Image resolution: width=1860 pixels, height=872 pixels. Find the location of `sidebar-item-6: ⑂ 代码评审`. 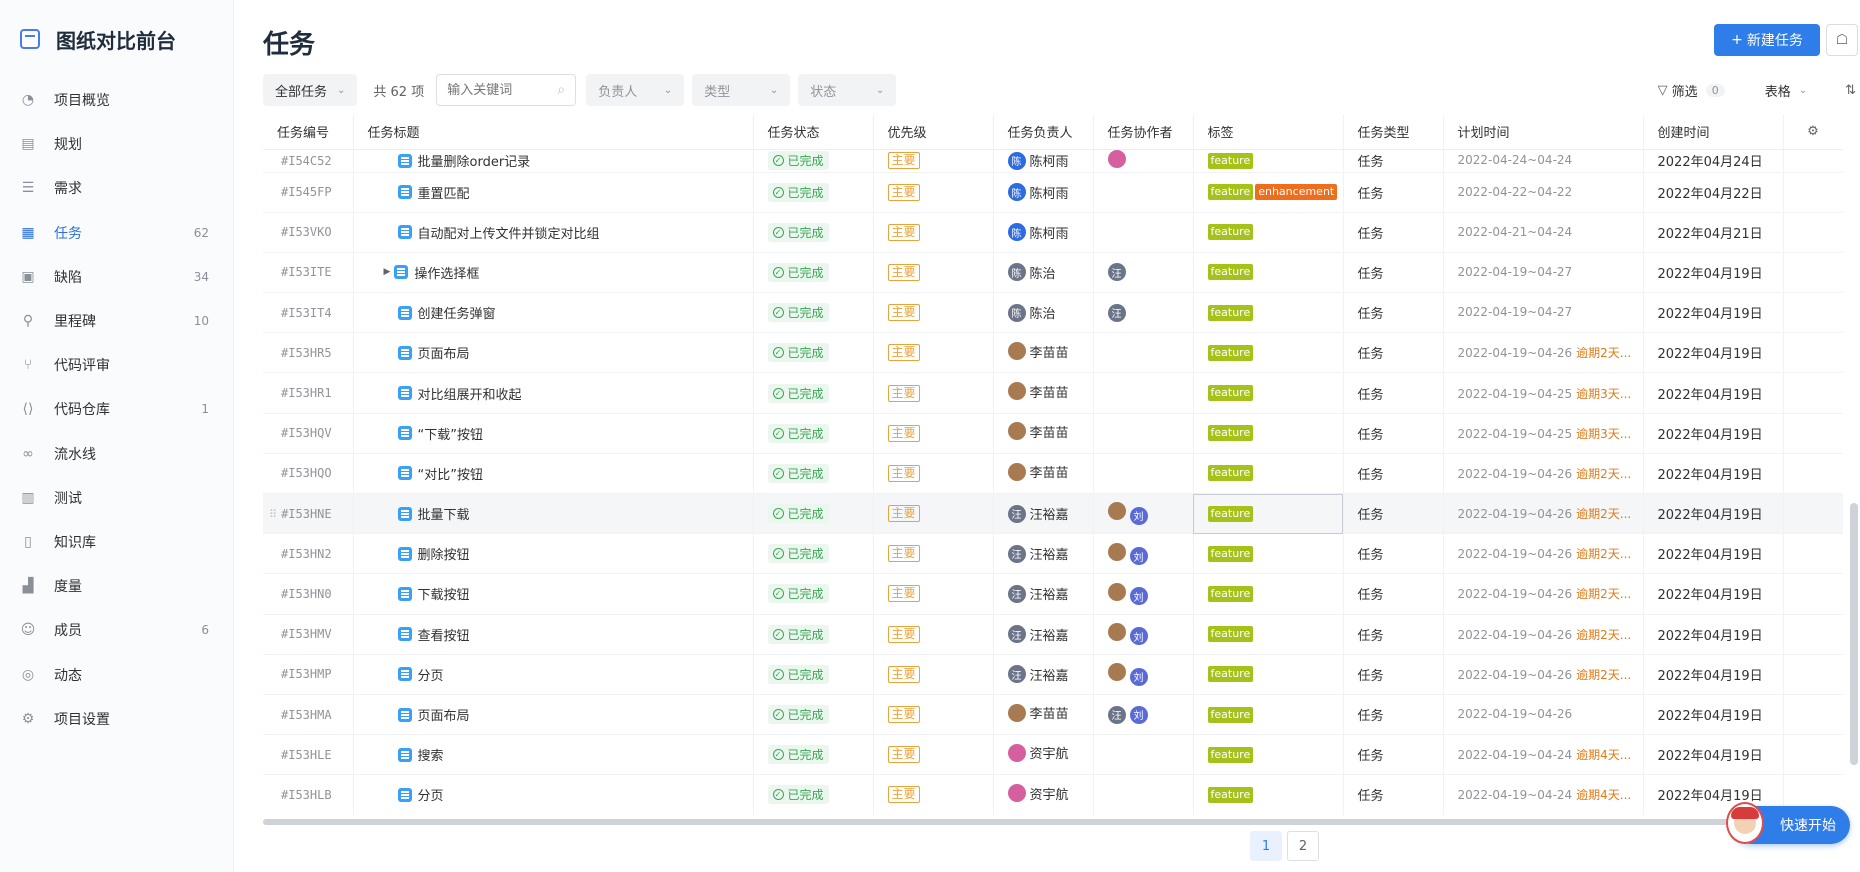

sidebar-item-6: ⑂ 代码评审 is located at coordinates (116, 365).